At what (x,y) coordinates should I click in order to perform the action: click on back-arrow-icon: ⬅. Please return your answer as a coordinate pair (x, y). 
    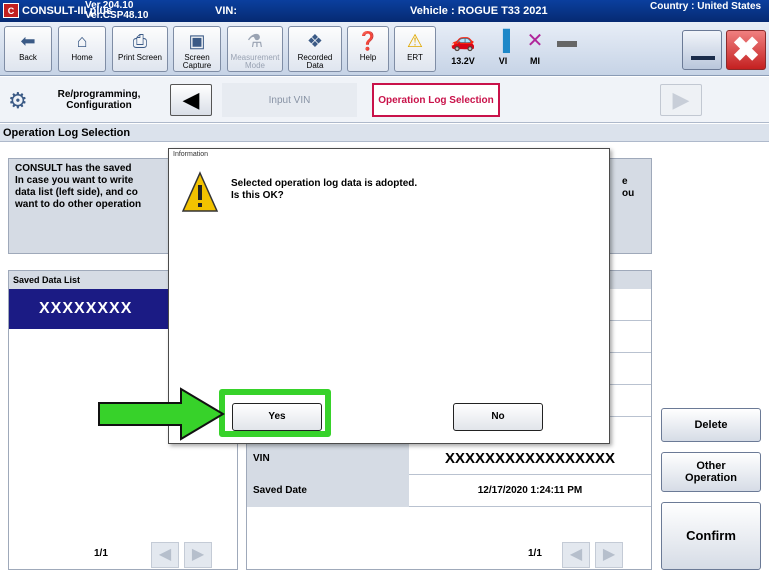
    Looking at the image, I should click on (28, 41).